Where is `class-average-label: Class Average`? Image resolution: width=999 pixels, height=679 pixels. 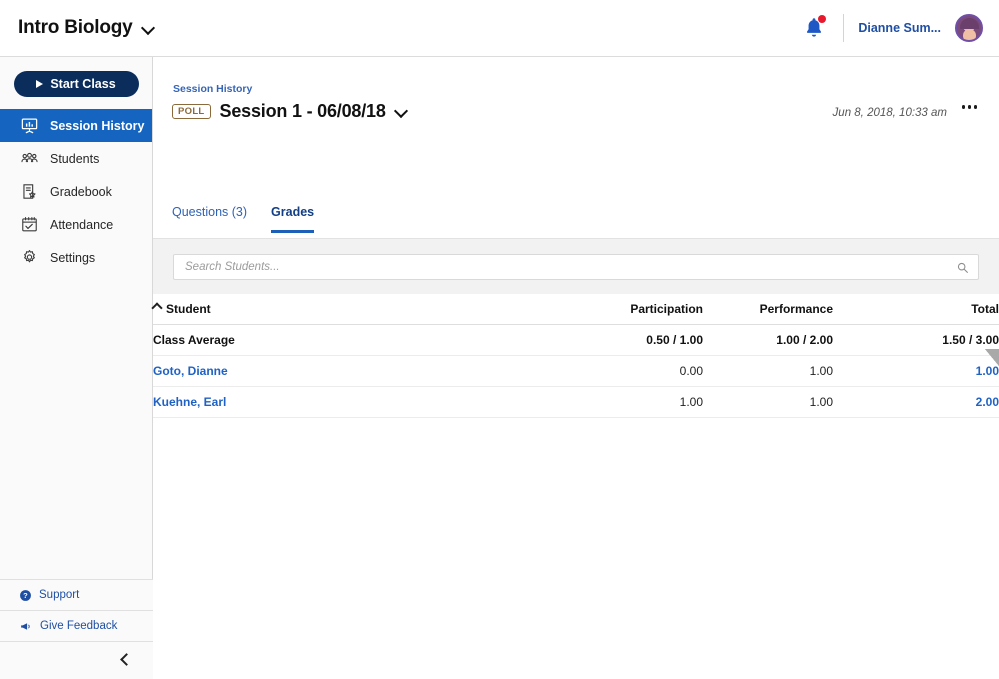
class-average-label: Class Average is located at coordinates (363, 340).